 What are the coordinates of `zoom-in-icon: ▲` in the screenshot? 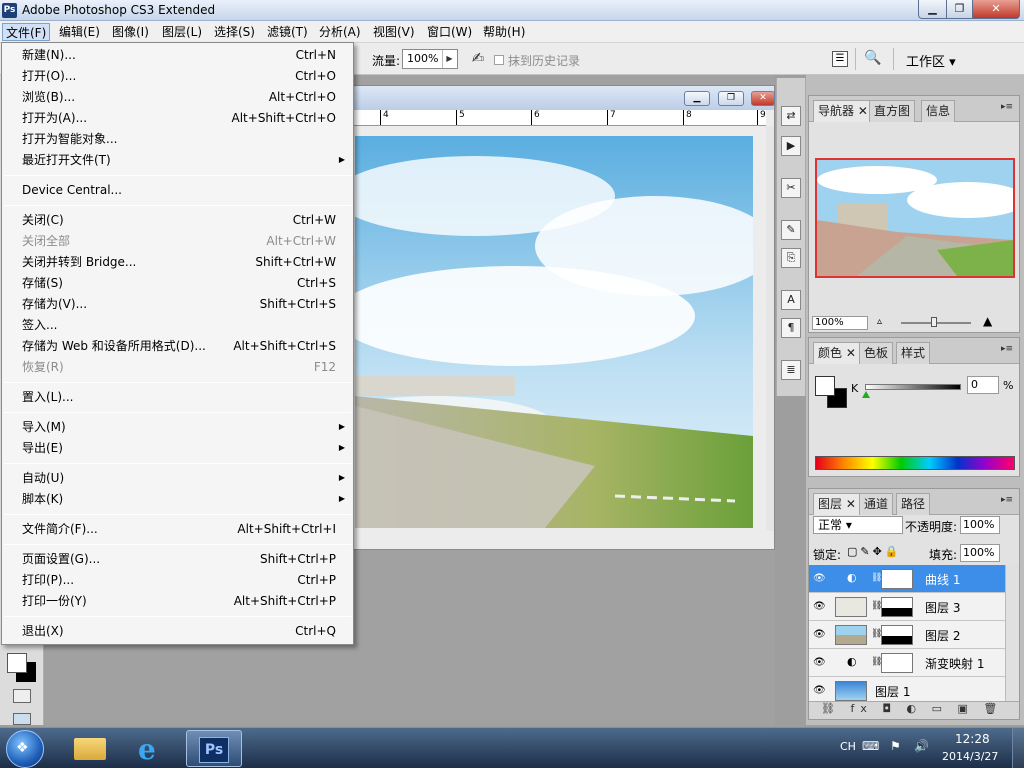 It's located at (987, 321).